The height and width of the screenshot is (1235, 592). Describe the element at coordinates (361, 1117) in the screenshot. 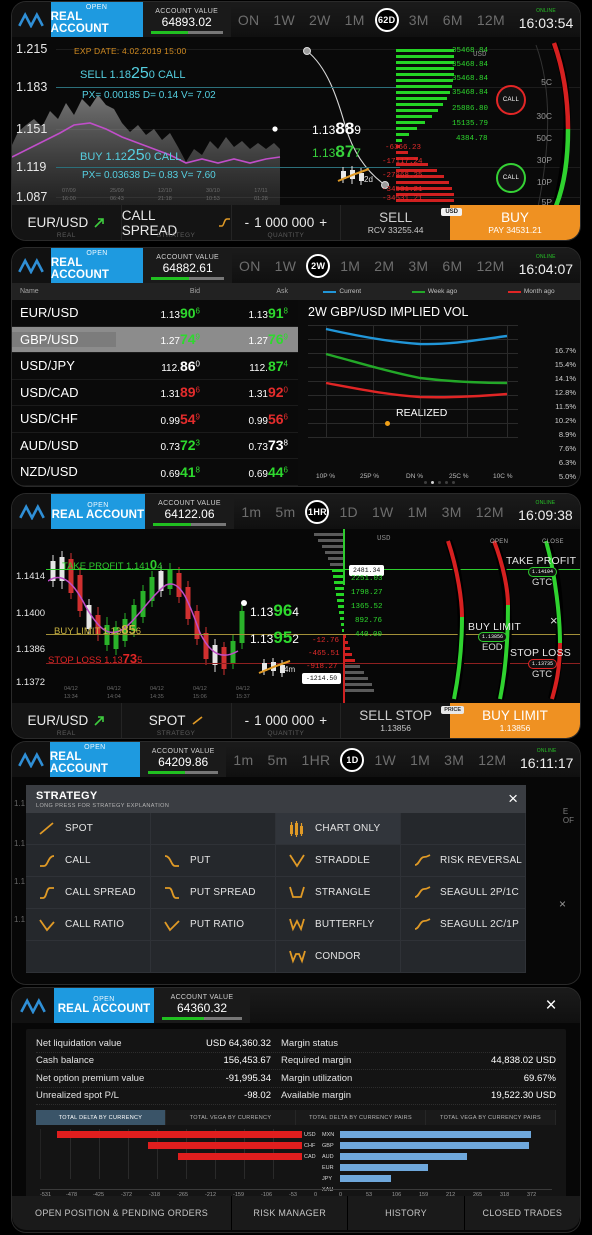

I see `tab-total-delta-pairs: TOTAL DELTA BY CURRENCY PAIRS` at that location.